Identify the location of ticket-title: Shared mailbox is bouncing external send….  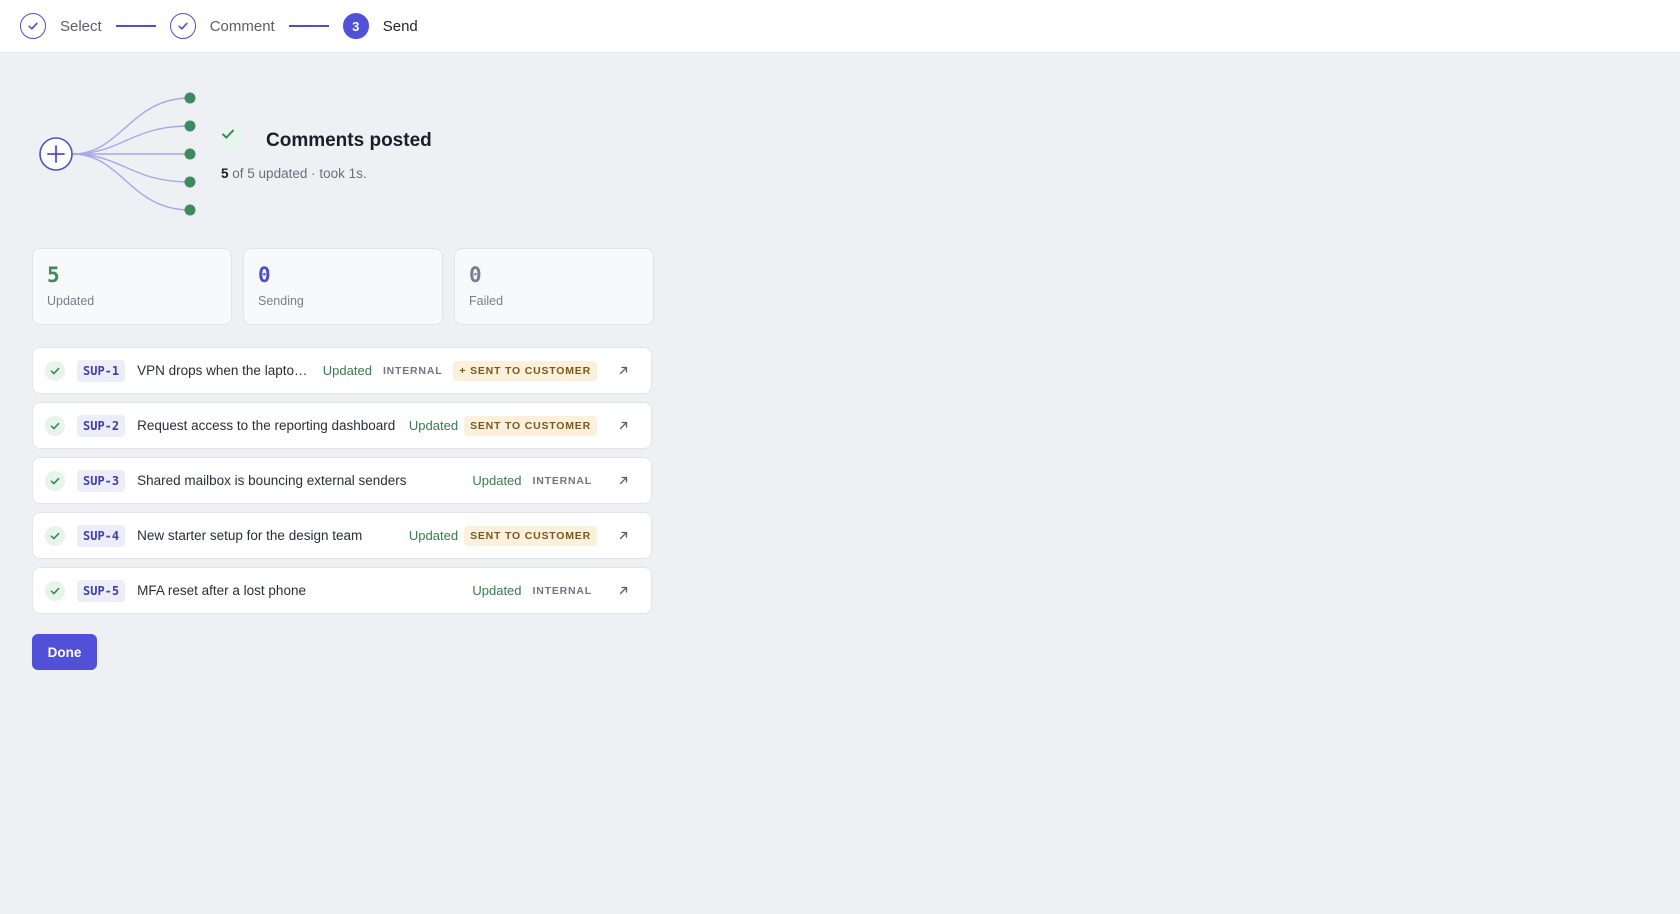
(272, 480).